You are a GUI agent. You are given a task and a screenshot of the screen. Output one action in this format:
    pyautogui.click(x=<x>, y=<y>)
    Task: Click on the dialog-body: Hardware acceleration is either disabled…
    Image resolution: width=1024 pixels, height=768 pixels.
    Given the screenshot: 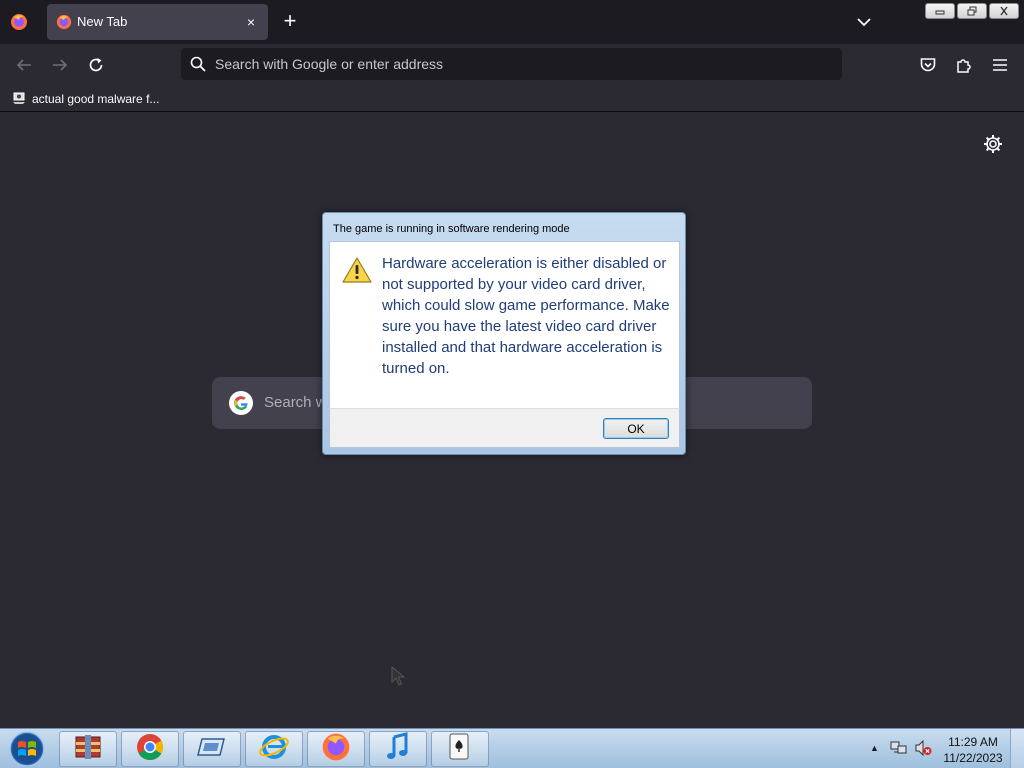 What is the action you would take?
    pyautogui.click(x=504, y=324)
    